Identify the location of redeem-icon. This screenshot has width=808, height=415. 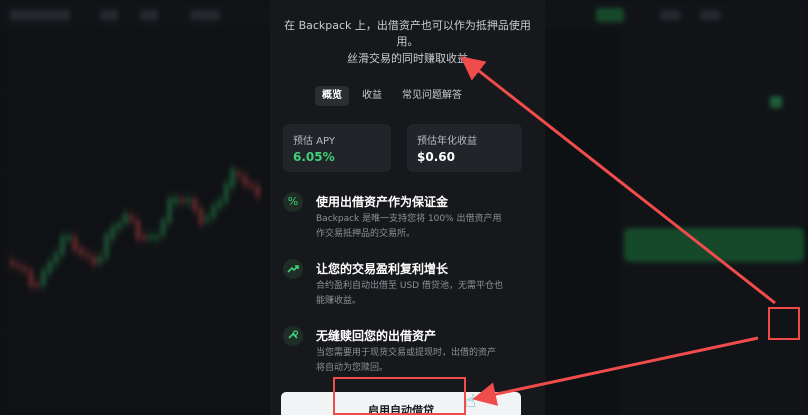
(293, 336).